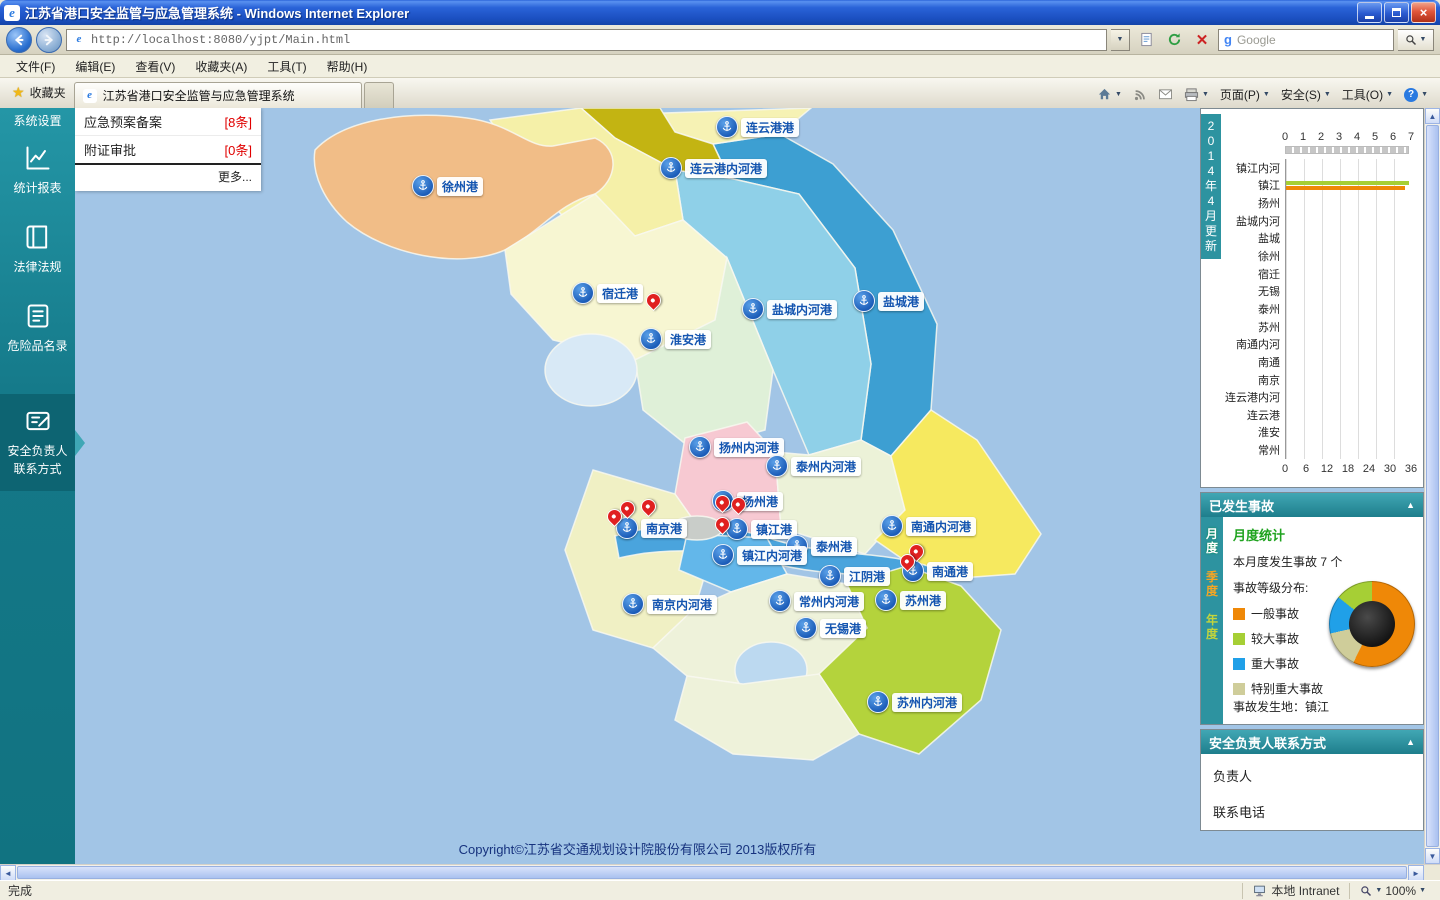 This screenshot has width=1440, height=900. Describe the element at coordinates (42, 442) in the screenshot. I see `sidebar-item-safety-contacts: 安全负责人联系方式` at that location.